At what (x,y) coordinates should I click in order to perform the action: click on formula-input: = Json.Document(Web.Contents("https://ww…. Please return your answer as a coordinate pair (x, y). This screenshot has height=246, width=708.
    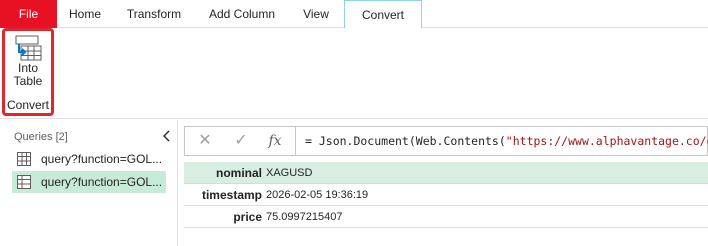
    Looking at the image, I should click on (506, 141).